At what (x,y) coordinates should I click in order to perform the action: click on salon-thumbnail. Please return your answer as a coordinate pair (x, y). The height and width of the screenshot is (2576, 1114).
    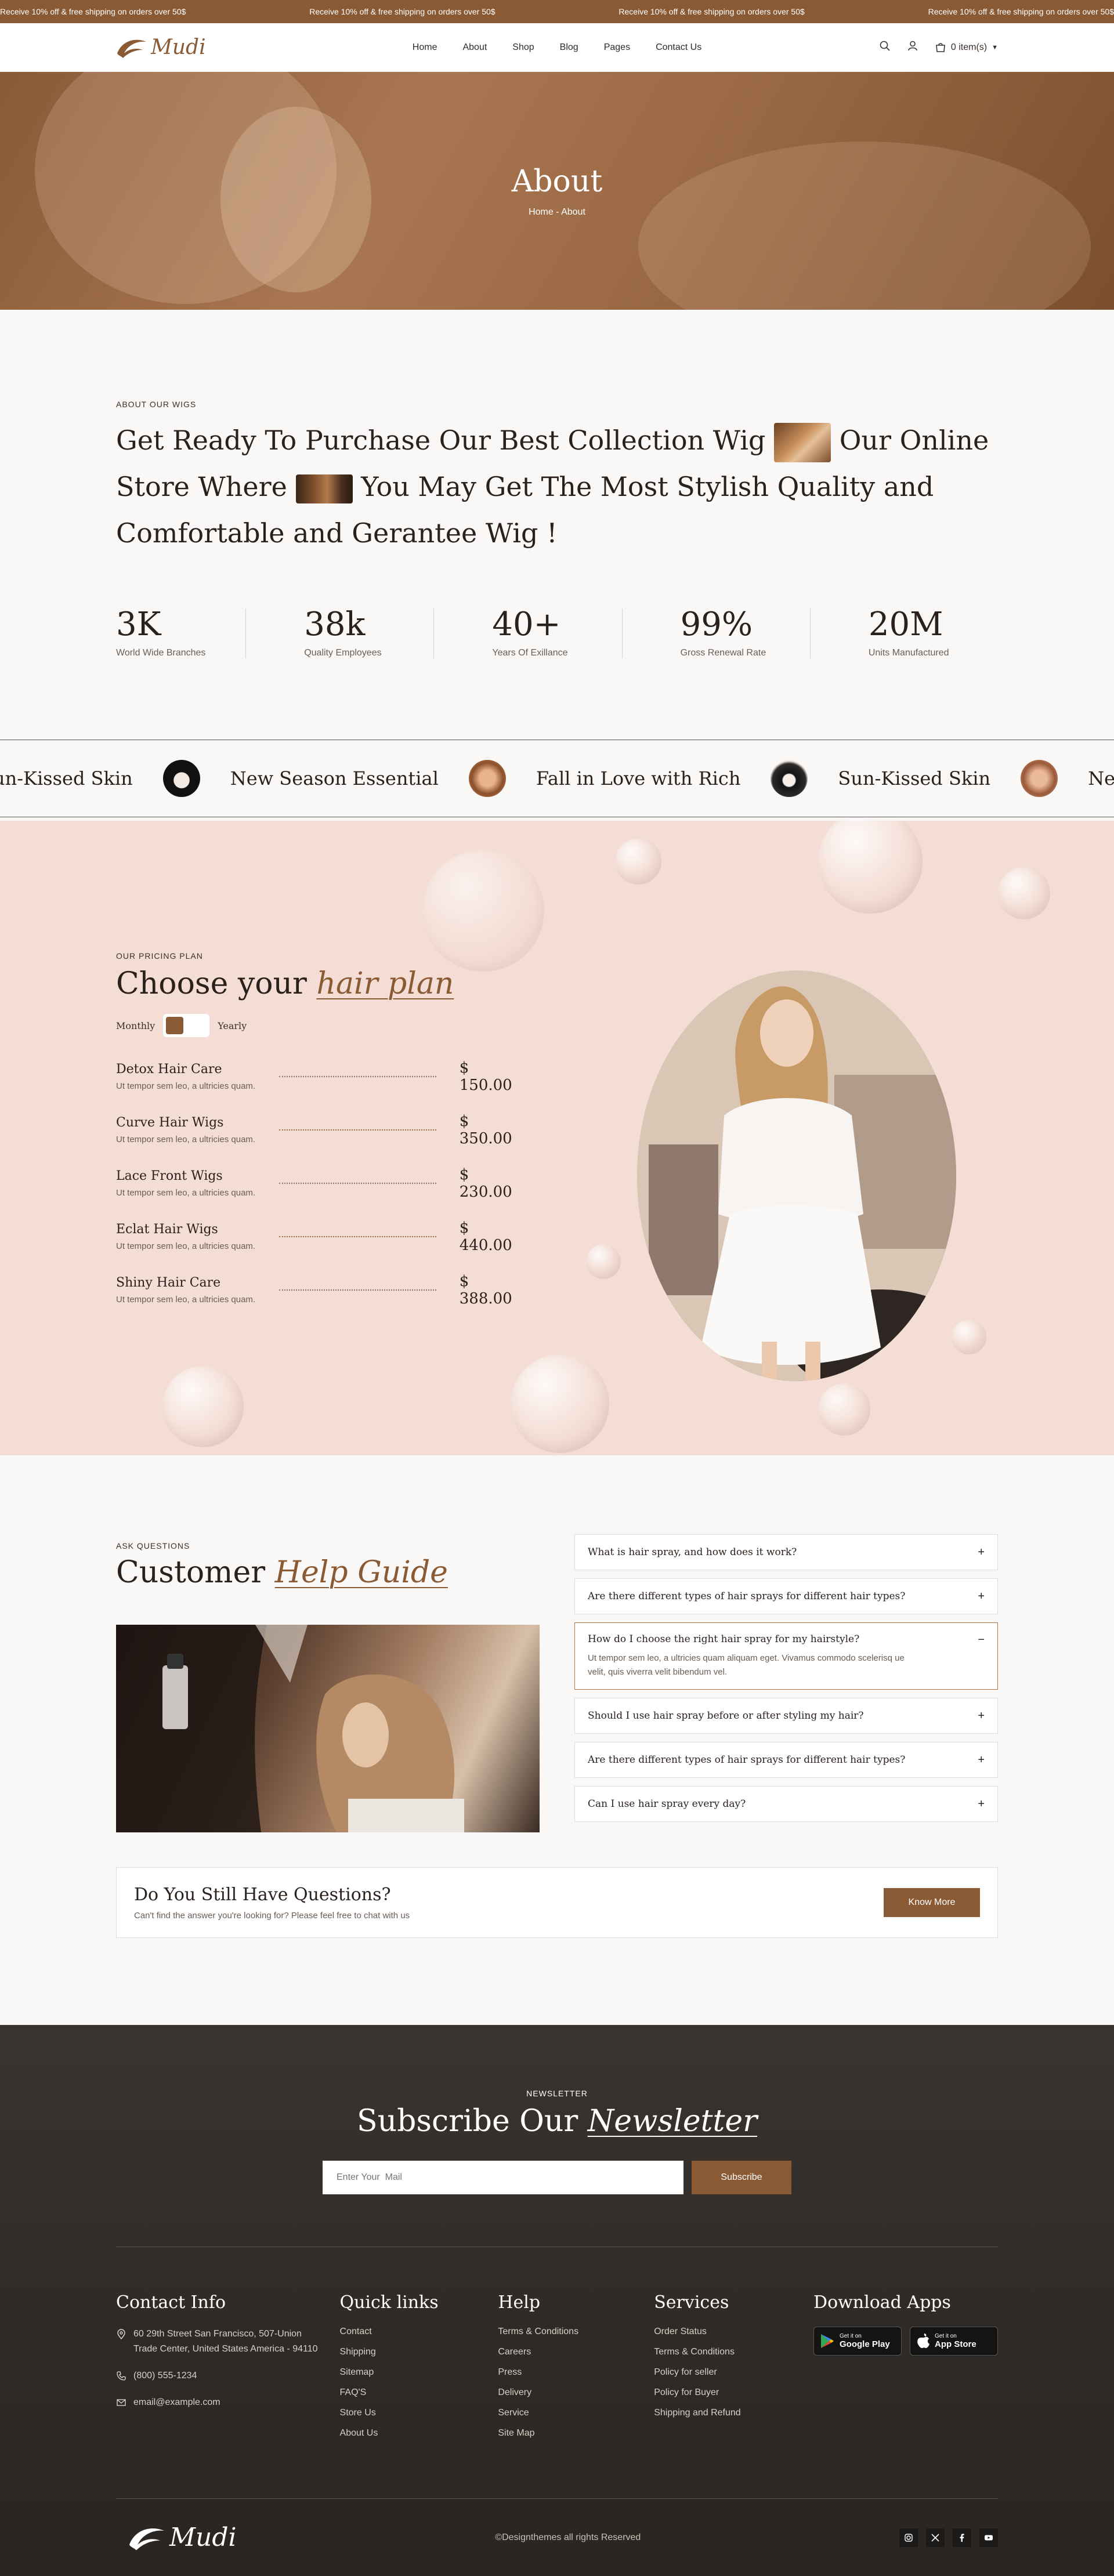
    Looking at the image, I should click on (324, 489).